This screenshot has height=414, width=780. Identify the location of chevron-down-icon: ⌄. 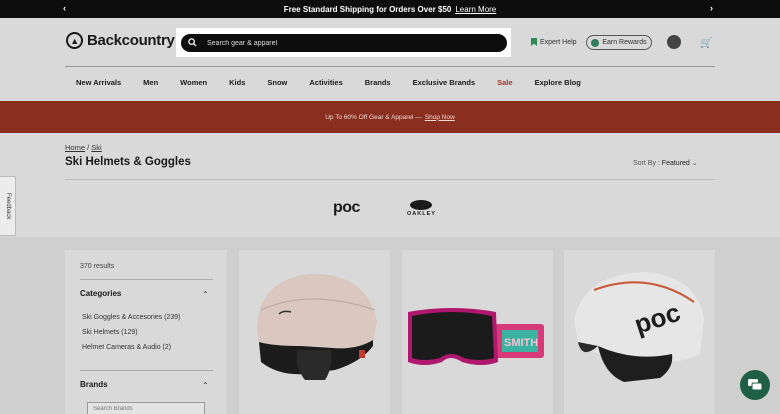
(694, 163).